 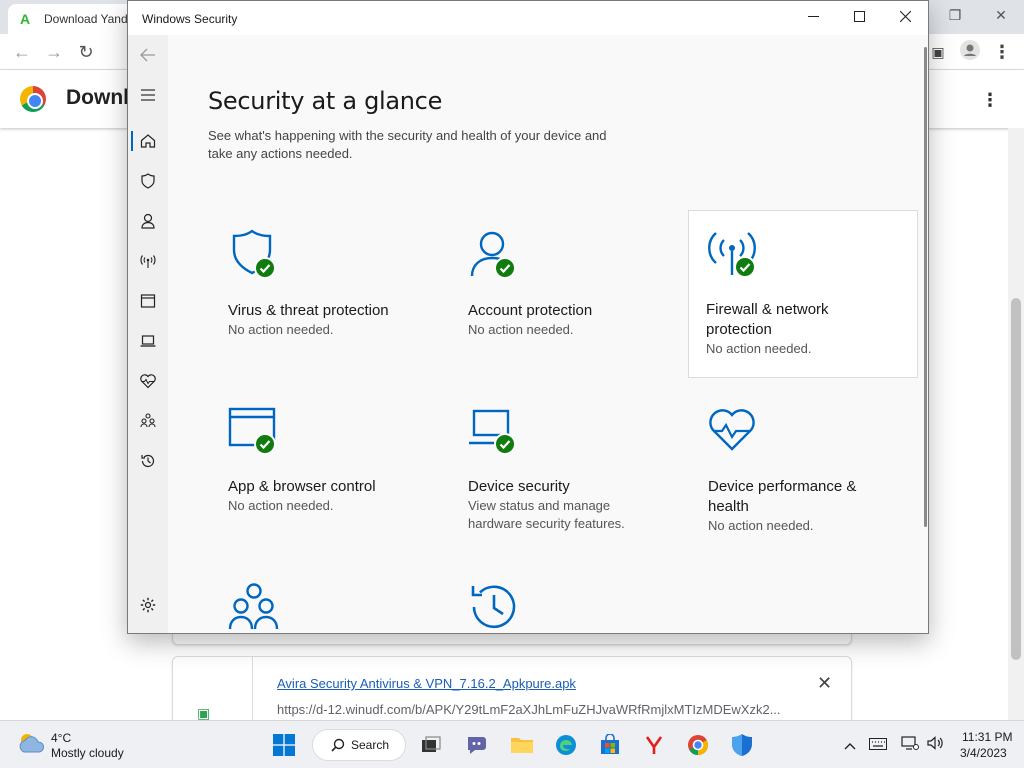 I want to click on sidebar-item-home, so click(x=148, y=141).